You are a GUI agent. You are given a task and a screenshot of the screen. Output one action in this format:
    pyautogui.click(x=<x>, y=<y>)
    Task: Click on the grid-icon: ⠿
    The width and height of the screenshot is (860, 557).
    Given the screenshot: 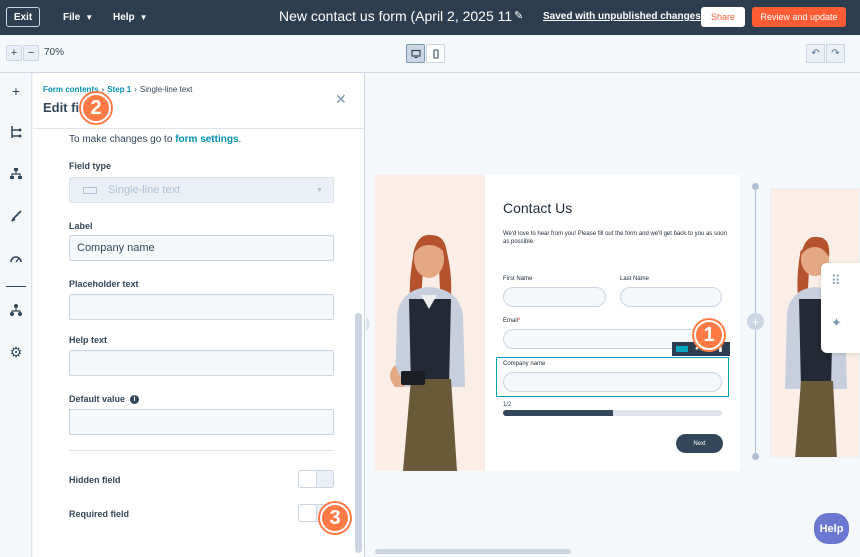 What is the action you would take?
    pyautogui.click(x=836, y=281)
    